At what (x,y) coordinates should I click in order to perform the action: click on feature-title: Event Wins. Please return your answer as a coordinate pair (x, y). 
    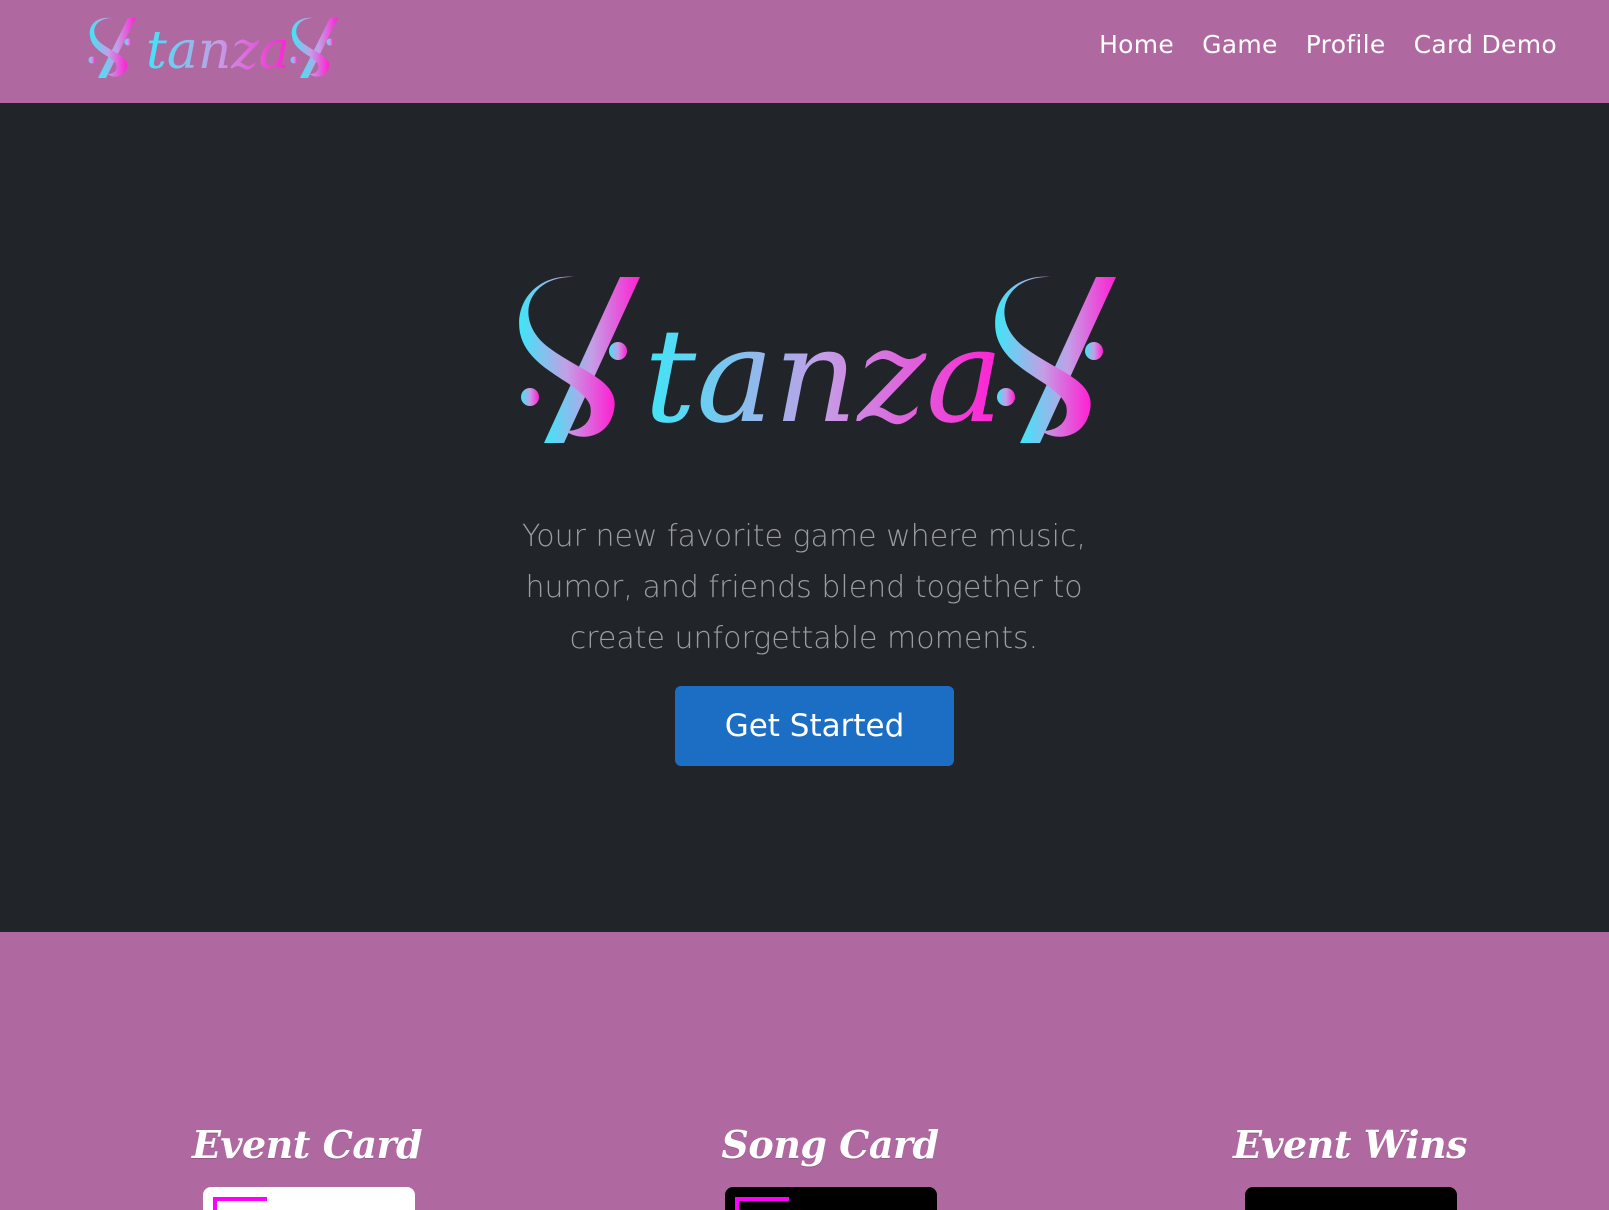
    Looking at the image, I should click on (1350, 1144).